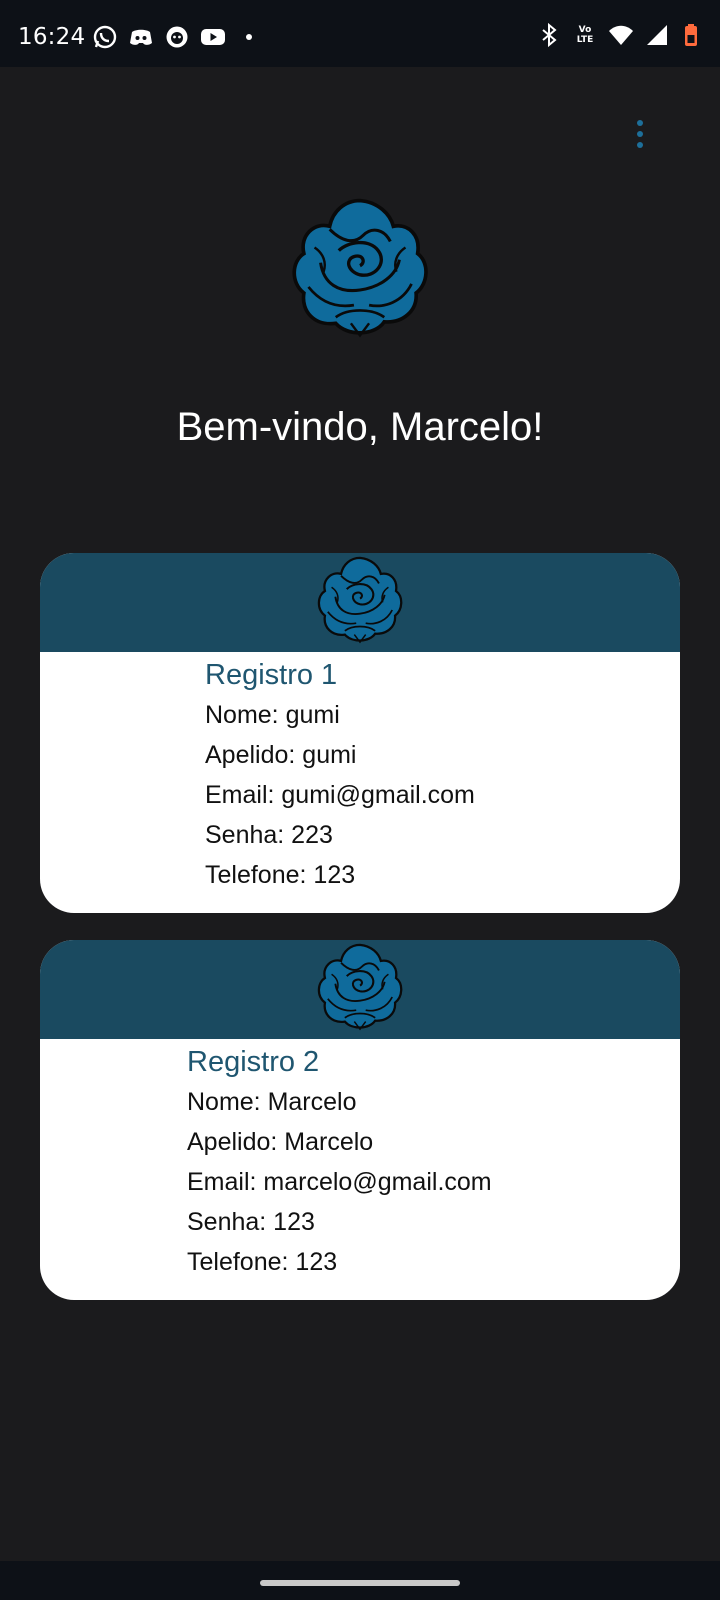 The height and width of the screenshot is (1600, 720). I want to click on battery-icon, so click(693, 35).